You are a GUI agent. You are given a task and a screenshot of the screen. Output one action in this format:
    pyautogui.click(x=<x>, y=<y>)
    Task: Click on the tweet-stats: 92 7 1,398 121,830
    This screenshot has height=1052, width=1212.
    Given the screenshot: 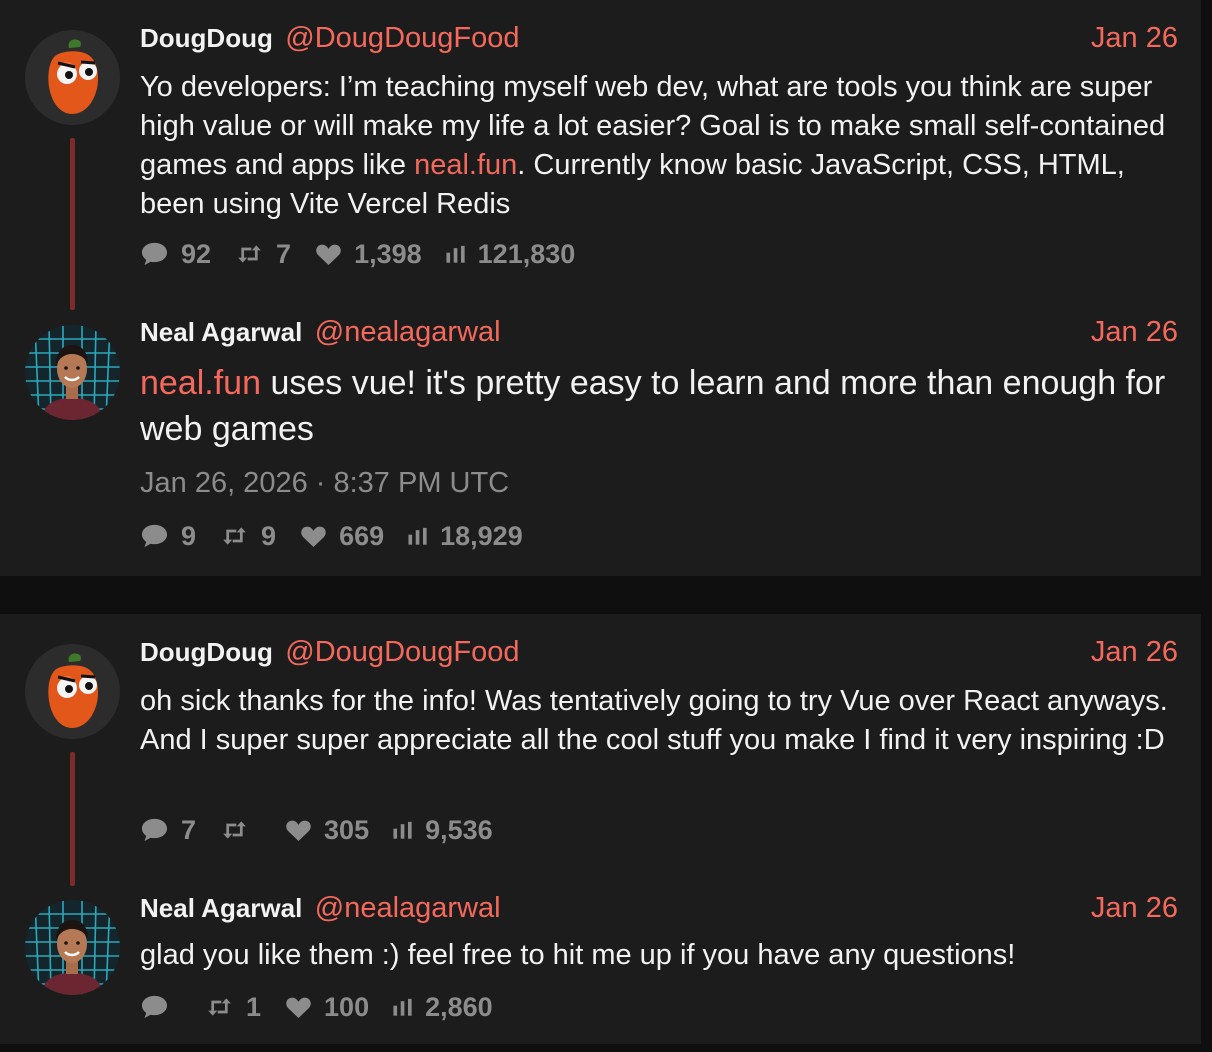 What is the action you would take?
    pyautogui.click(x=369, y=254)
    